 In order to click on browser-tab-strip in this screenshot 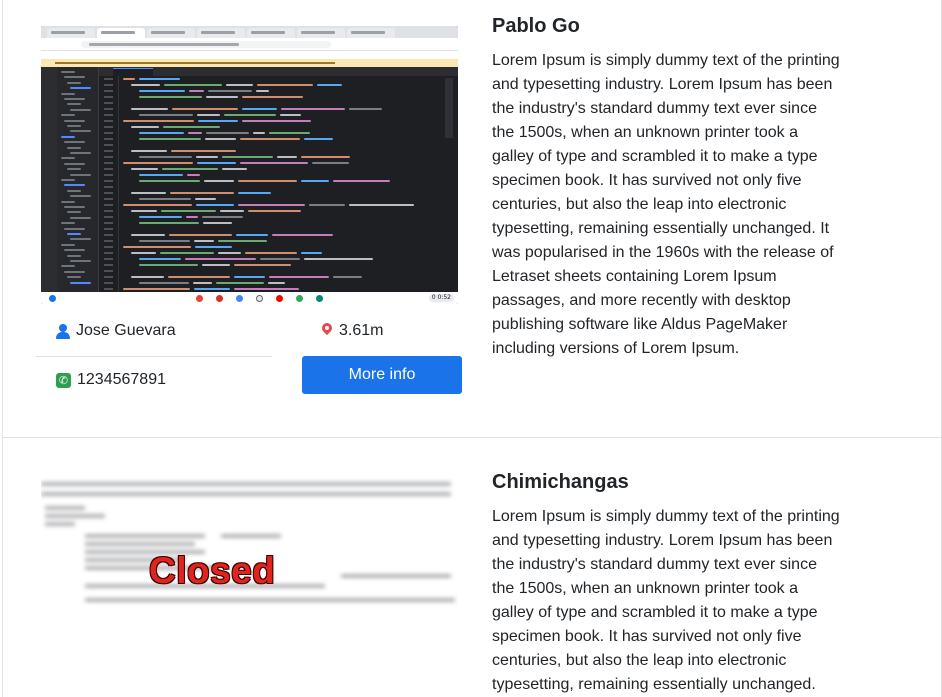, I will do `click(249, 32)`.